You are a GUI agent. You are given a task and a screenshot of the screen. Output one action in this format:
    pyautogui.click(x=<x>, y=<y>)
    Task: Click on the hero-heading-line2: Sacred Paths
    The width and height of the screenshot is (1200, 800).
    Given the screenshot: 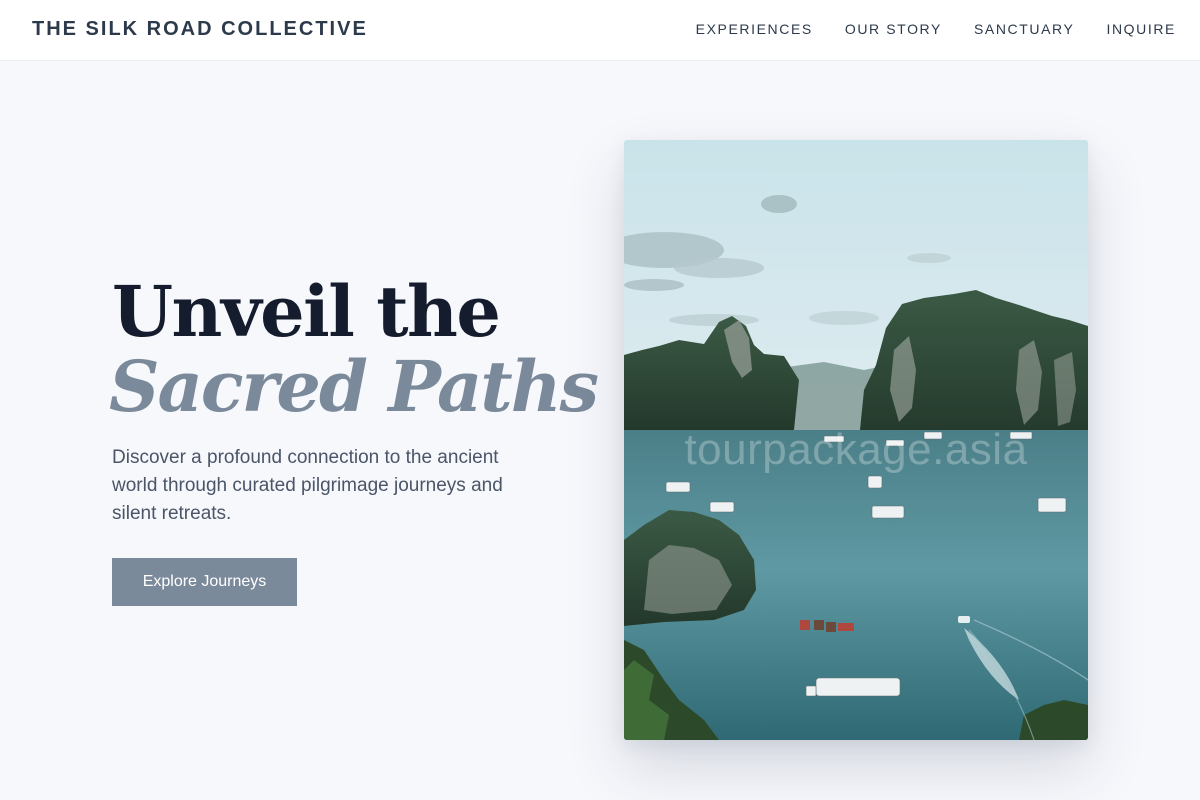 What is the action you would take?
    pyautogui.click(x=354, y=386)
    